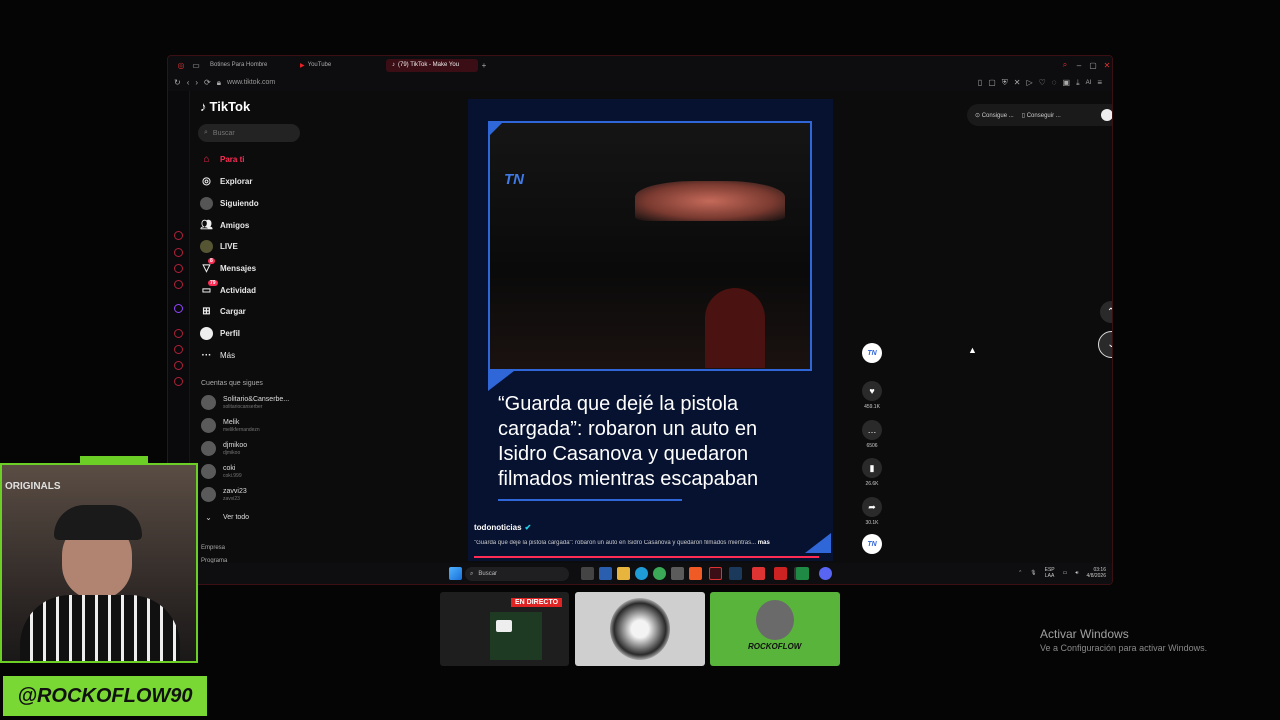  What do you see at coordinates (775, 629) in the screenshot?
I see `stream-thumbnail-logo: ROCKOFLOW` at bounding box center [775, 629].